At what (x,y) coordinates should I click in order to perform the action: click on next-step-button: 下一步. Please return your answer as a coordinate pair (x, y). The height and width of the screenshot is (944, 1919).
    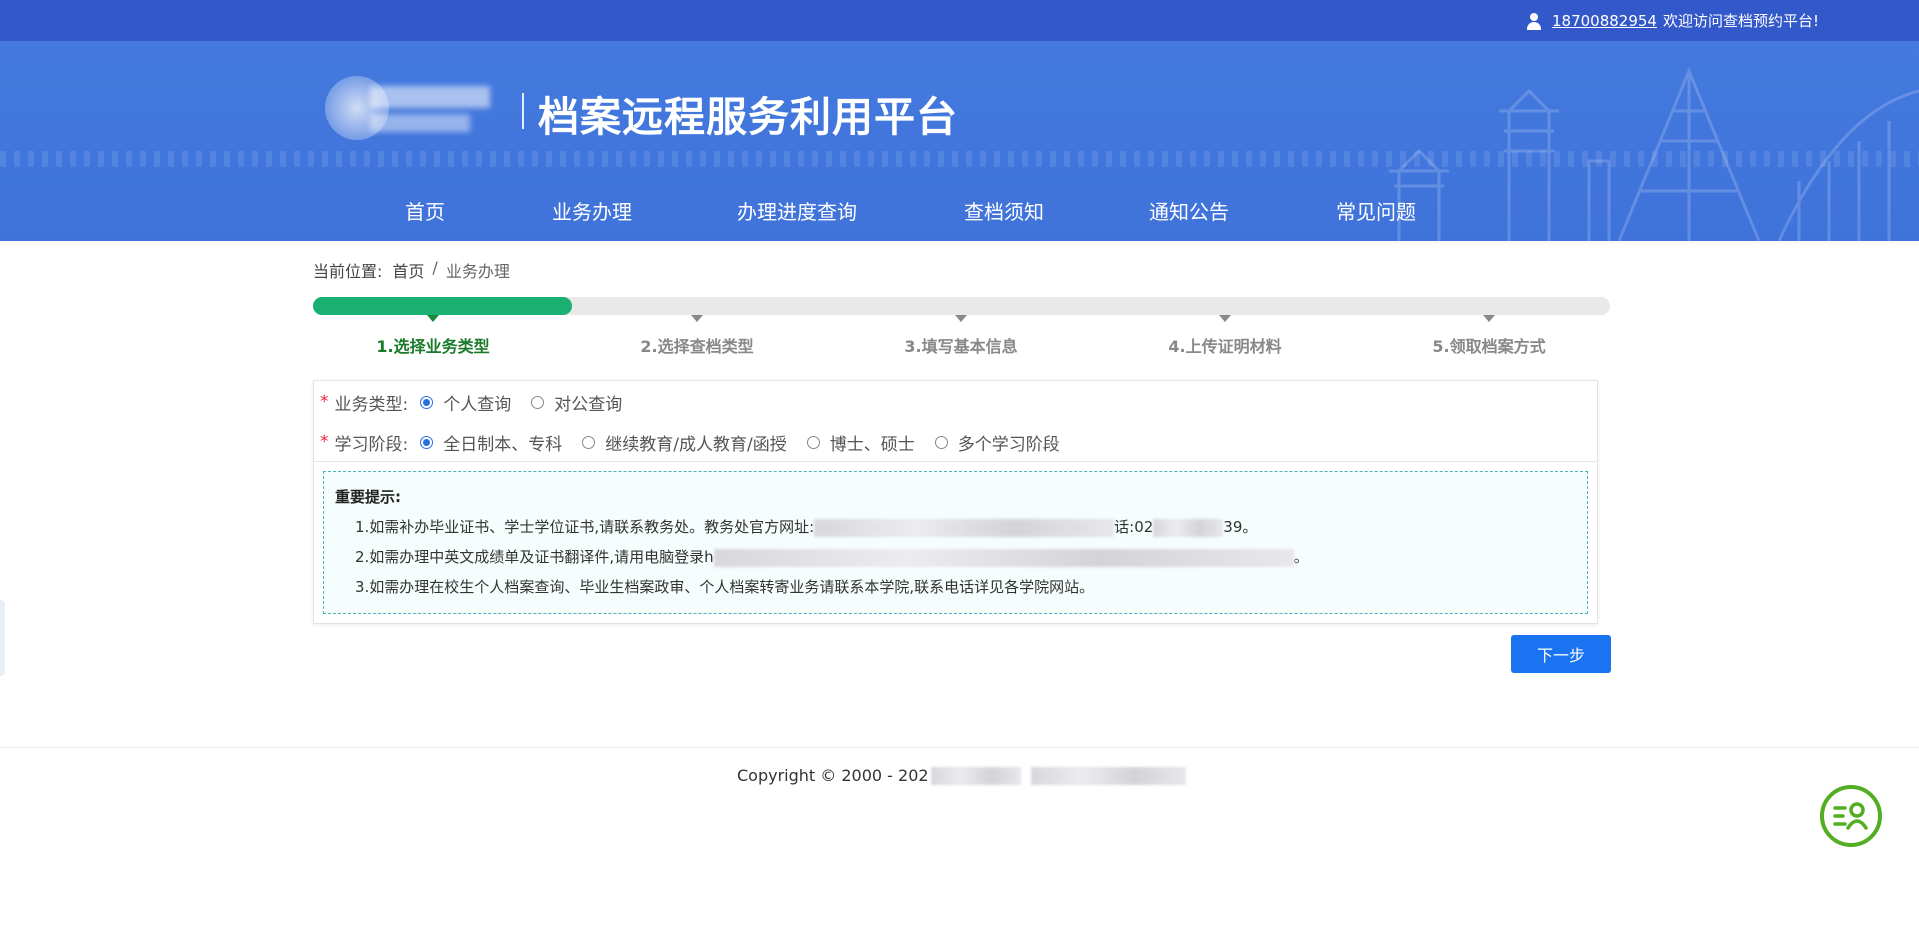
    Looking at the image, I should click on (1561, 654).